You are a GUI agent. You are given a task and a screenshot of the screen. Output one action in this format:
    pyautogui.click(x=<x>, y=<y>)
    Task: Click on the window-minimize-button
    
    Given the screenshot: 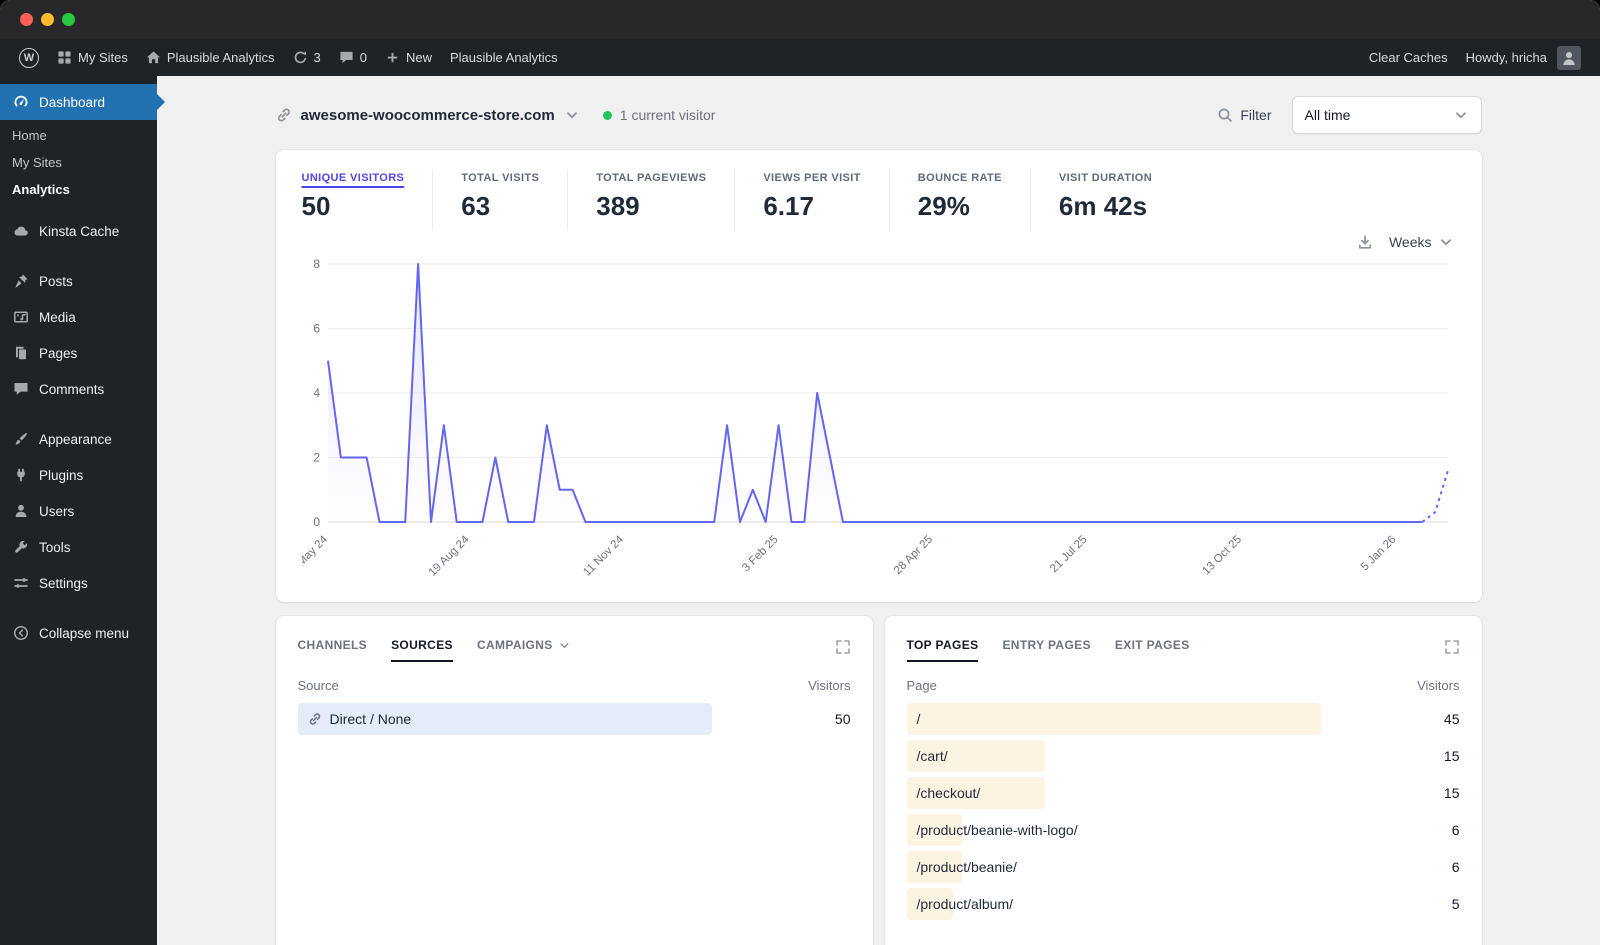 What is the action you would take?
    pyautogui.click(x=47, y=19)
    